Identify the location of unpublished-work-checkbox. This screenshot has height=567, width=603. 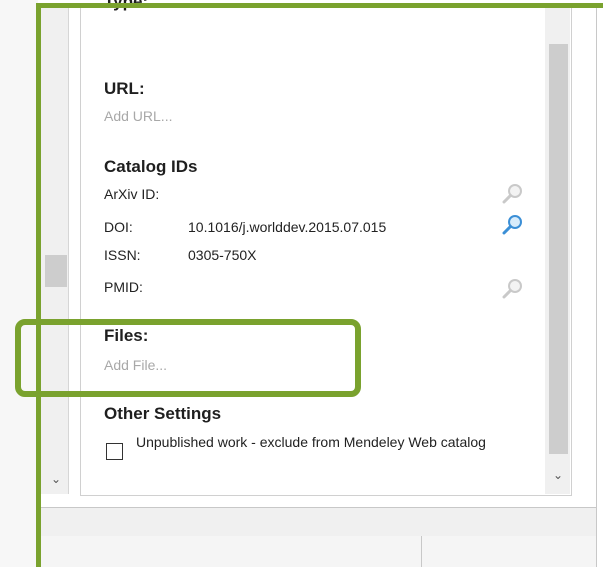
(114, 451).